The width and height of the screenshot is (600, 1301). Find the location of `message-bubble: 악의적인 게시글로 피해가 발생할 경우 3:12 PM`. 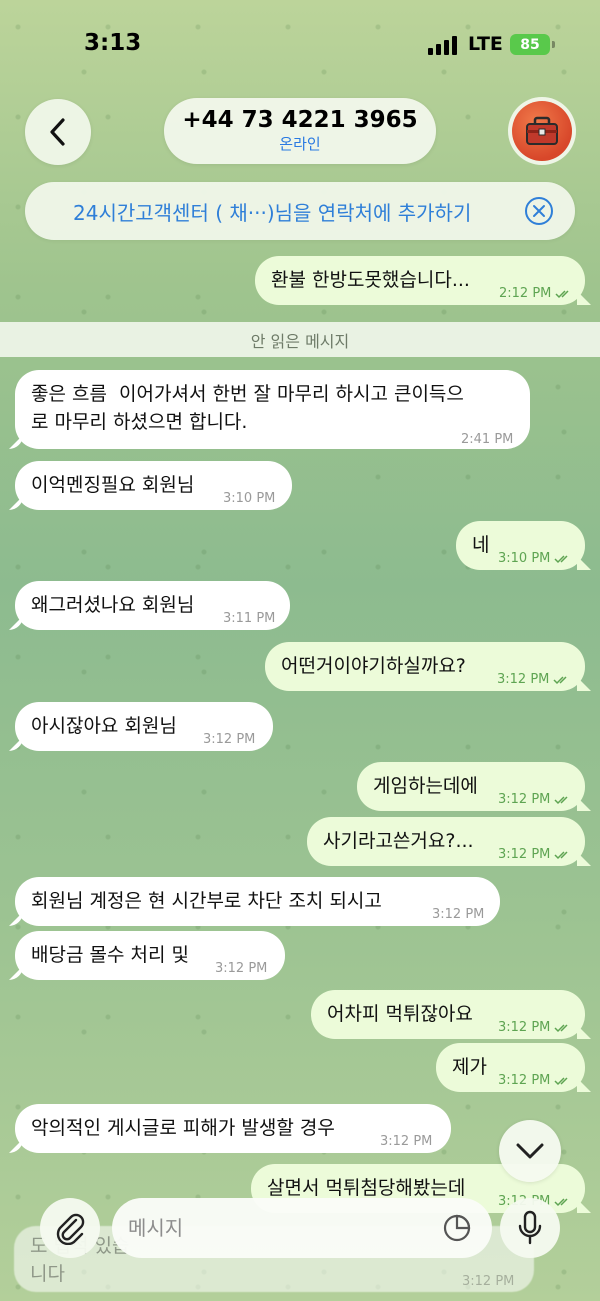

message-bubble: 악의적인 게시글로 피해가 발생할 경우 3:12 PM is located at coordinates (233, 1128).